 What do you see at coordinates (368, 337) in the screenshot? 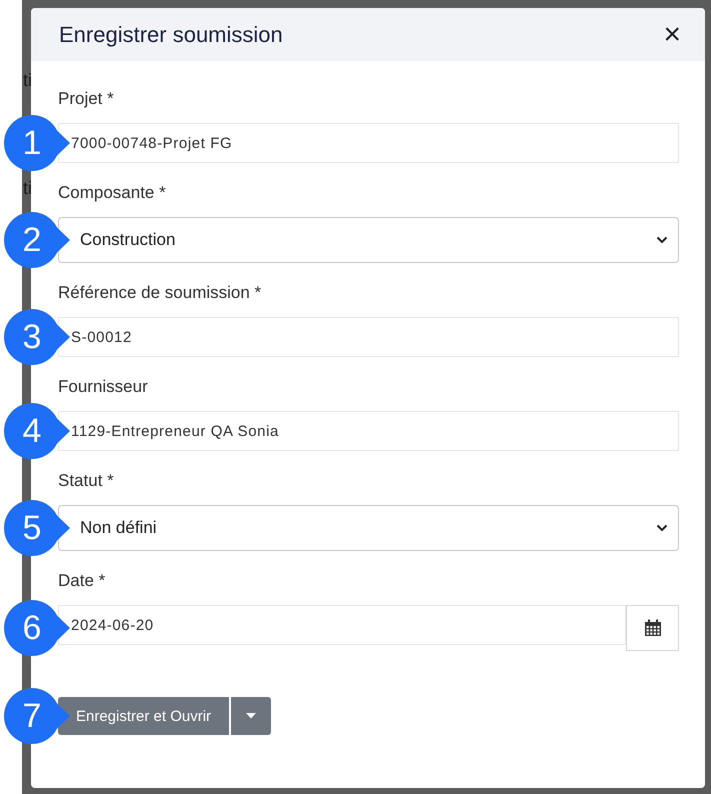
I see `text-field: S-00012` at bounding box center [368, 337].